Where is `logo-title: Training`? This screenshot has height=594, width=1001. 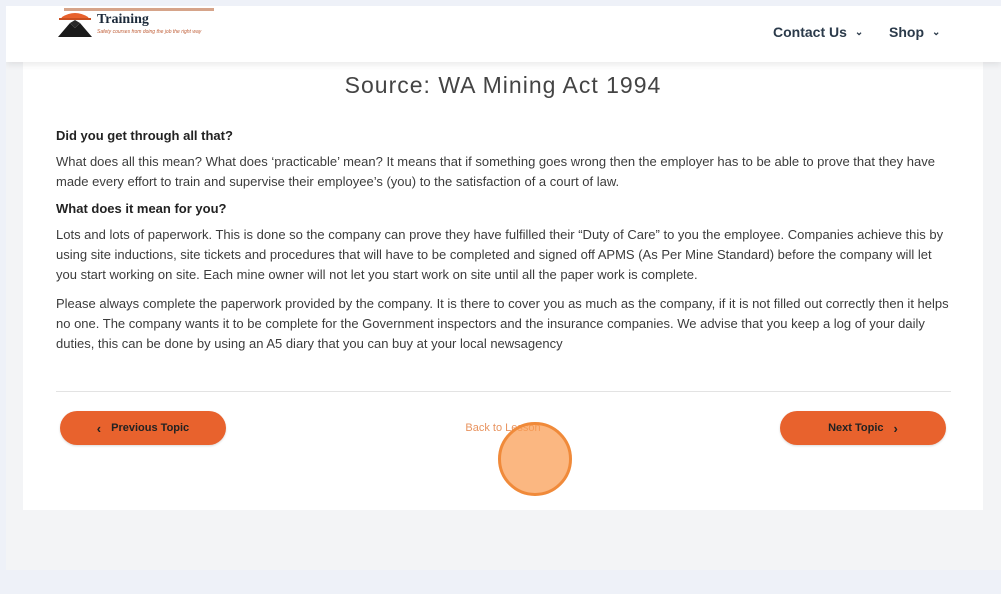
logo-title: Training is located at coordinates (123, 19).